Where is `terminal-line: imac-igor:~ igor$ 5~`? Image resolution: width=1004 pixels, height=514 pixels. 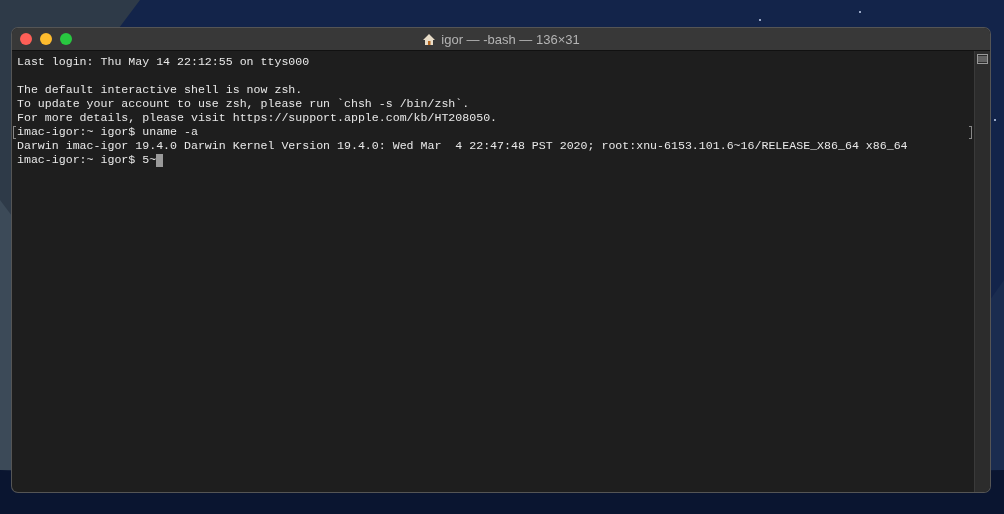 terminal-line: imac-igor:~ igor$ 5~ is located at coordinates (87, 160).